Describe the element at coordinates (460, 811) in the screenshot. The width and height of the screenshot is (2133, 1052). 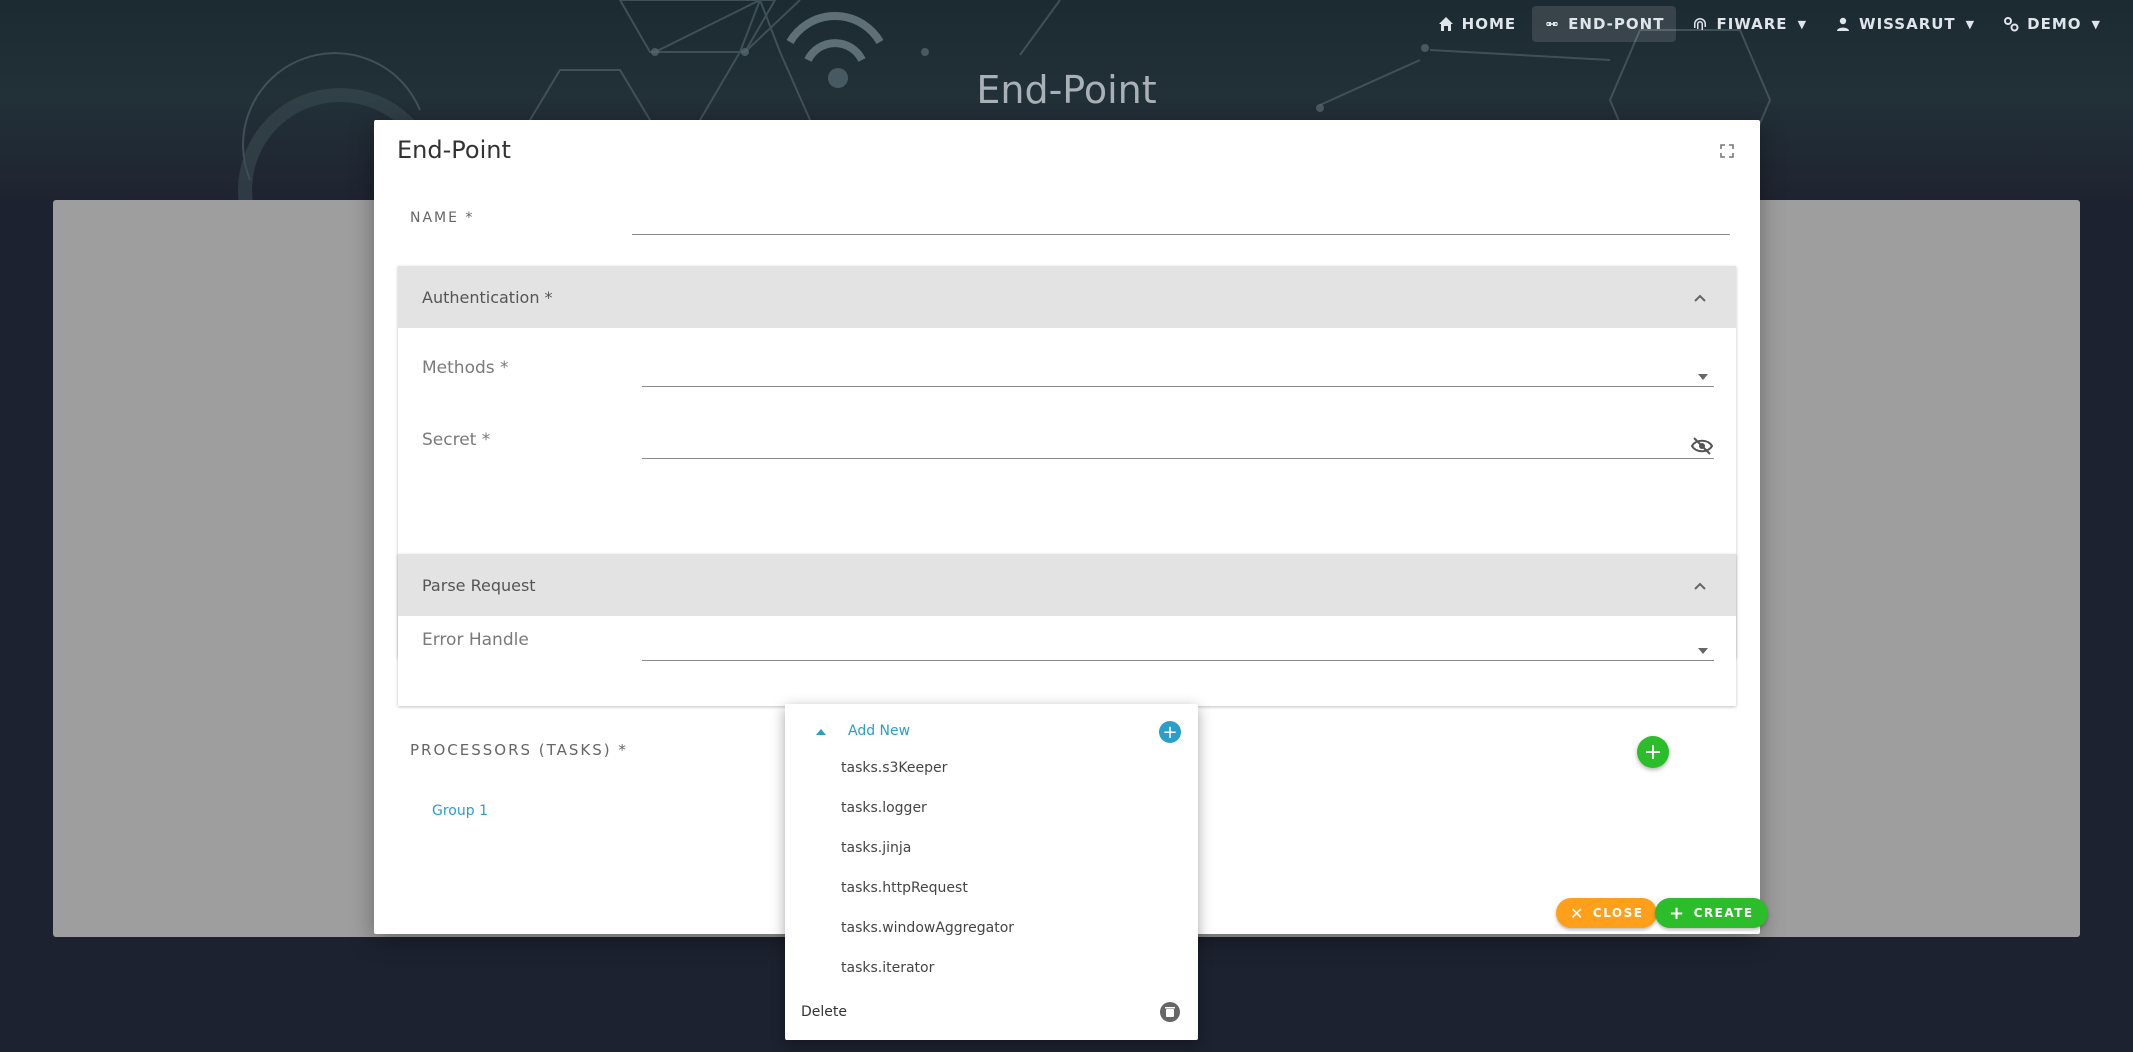
I see `group-1-link: Group 1` at that location.